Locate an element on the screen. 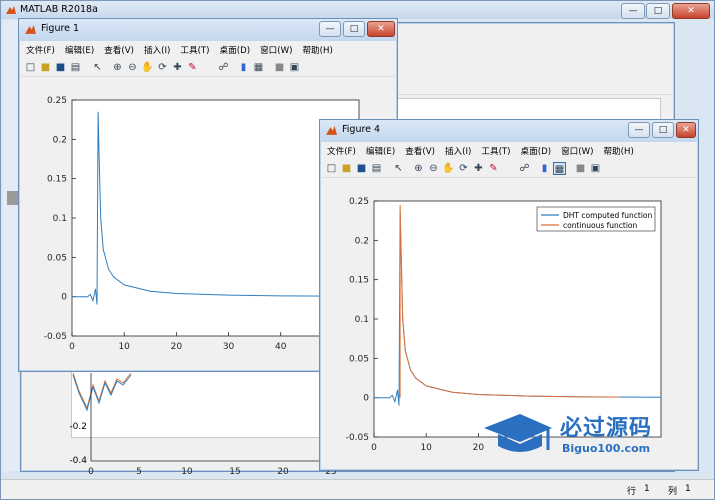 Image resolution: width=715 pixels, height=500 pixels. xtick-label: 40 is located at coordinates (281, 347).